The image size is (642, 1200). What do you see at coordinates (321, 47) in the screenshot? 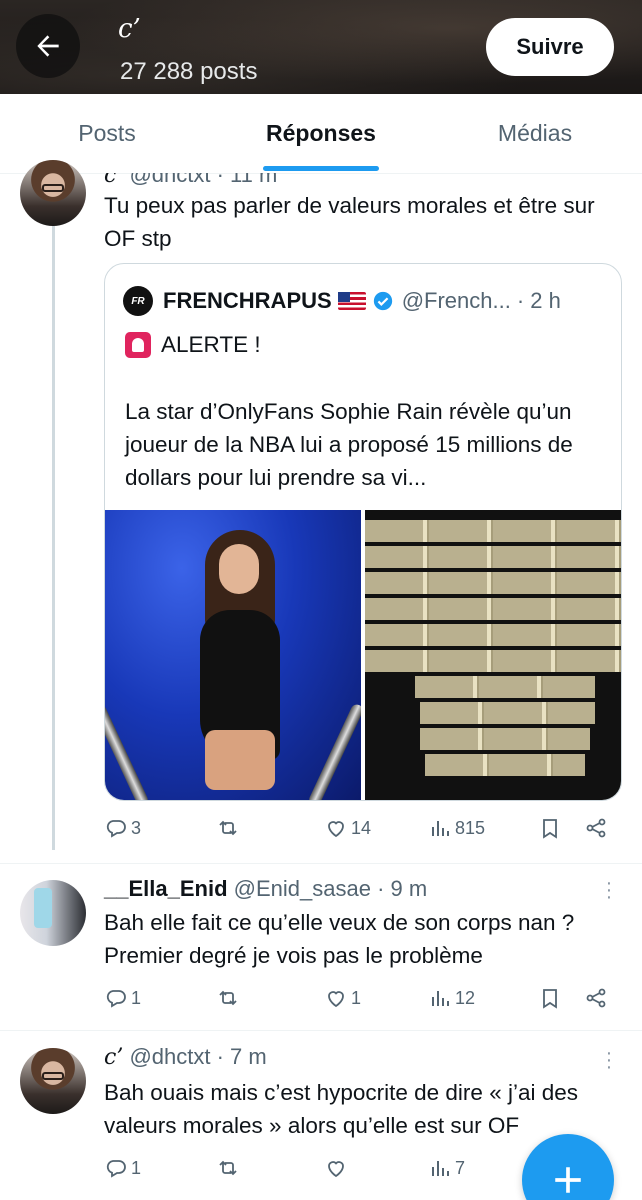
I see `profile-header: c’ 27 288 posts Suivre` at bounding box center [321, 47].